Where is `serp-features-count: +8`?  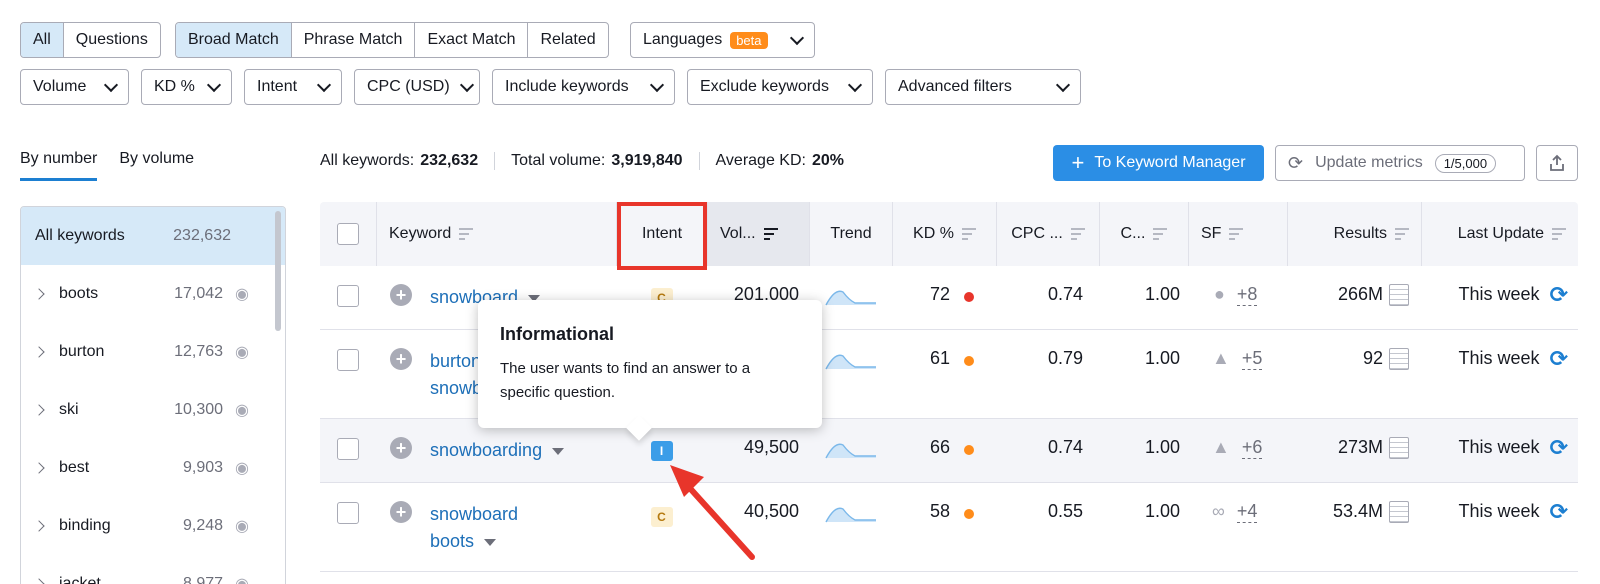
serp-features-count: +8 is located at coordinates (1247, 295).